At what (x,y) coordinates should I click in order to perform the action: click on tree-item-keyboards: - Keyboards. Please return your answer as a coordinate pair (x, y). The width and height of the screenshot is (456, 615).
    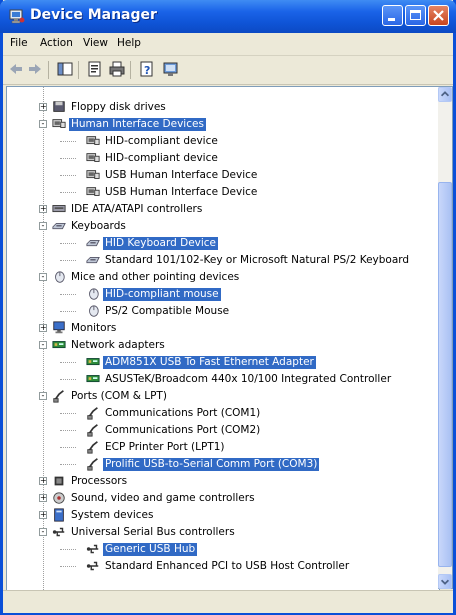
    Looking at the image, I should click on (222, 226).